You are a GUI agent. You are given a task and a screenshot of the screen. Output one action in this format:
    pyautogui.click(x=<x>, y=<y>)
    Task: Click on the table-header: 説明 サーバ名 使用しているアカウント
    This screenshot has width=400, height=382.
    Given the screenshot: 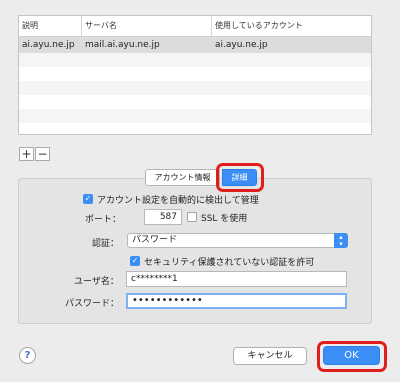 What is the action you would take?
    pyautogui.click(x=195, y=26)
    